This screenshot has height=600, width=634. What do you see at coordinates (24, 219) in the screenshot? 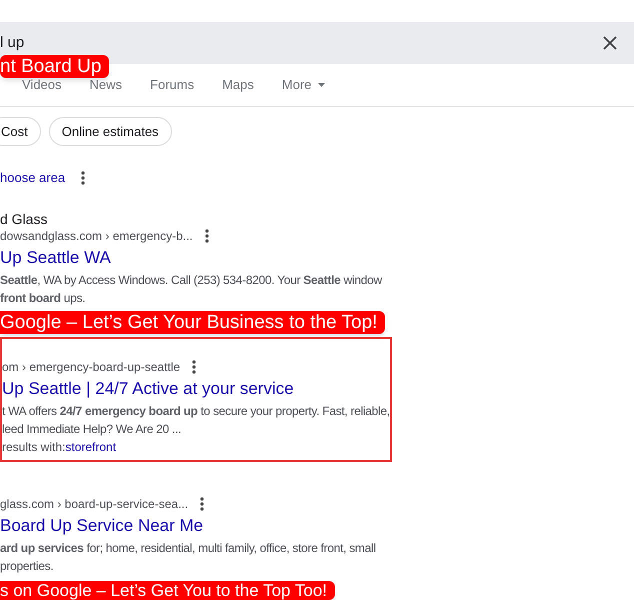
I see `site-name: d Glass` at bounding box center [24, 219].